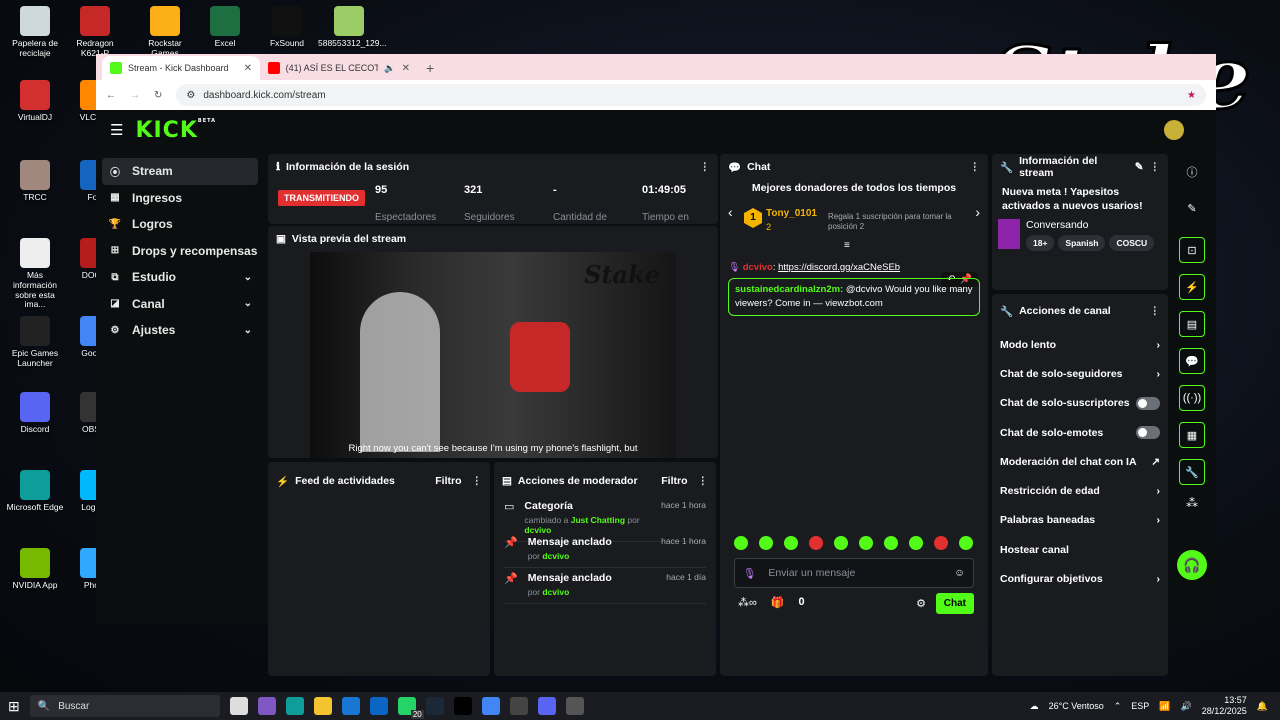 The image size is (1280, 720). Describe the element at coordinates (1076, 706) in the screenshot. I see `weather-text: 26°C Ventoso` at that location.